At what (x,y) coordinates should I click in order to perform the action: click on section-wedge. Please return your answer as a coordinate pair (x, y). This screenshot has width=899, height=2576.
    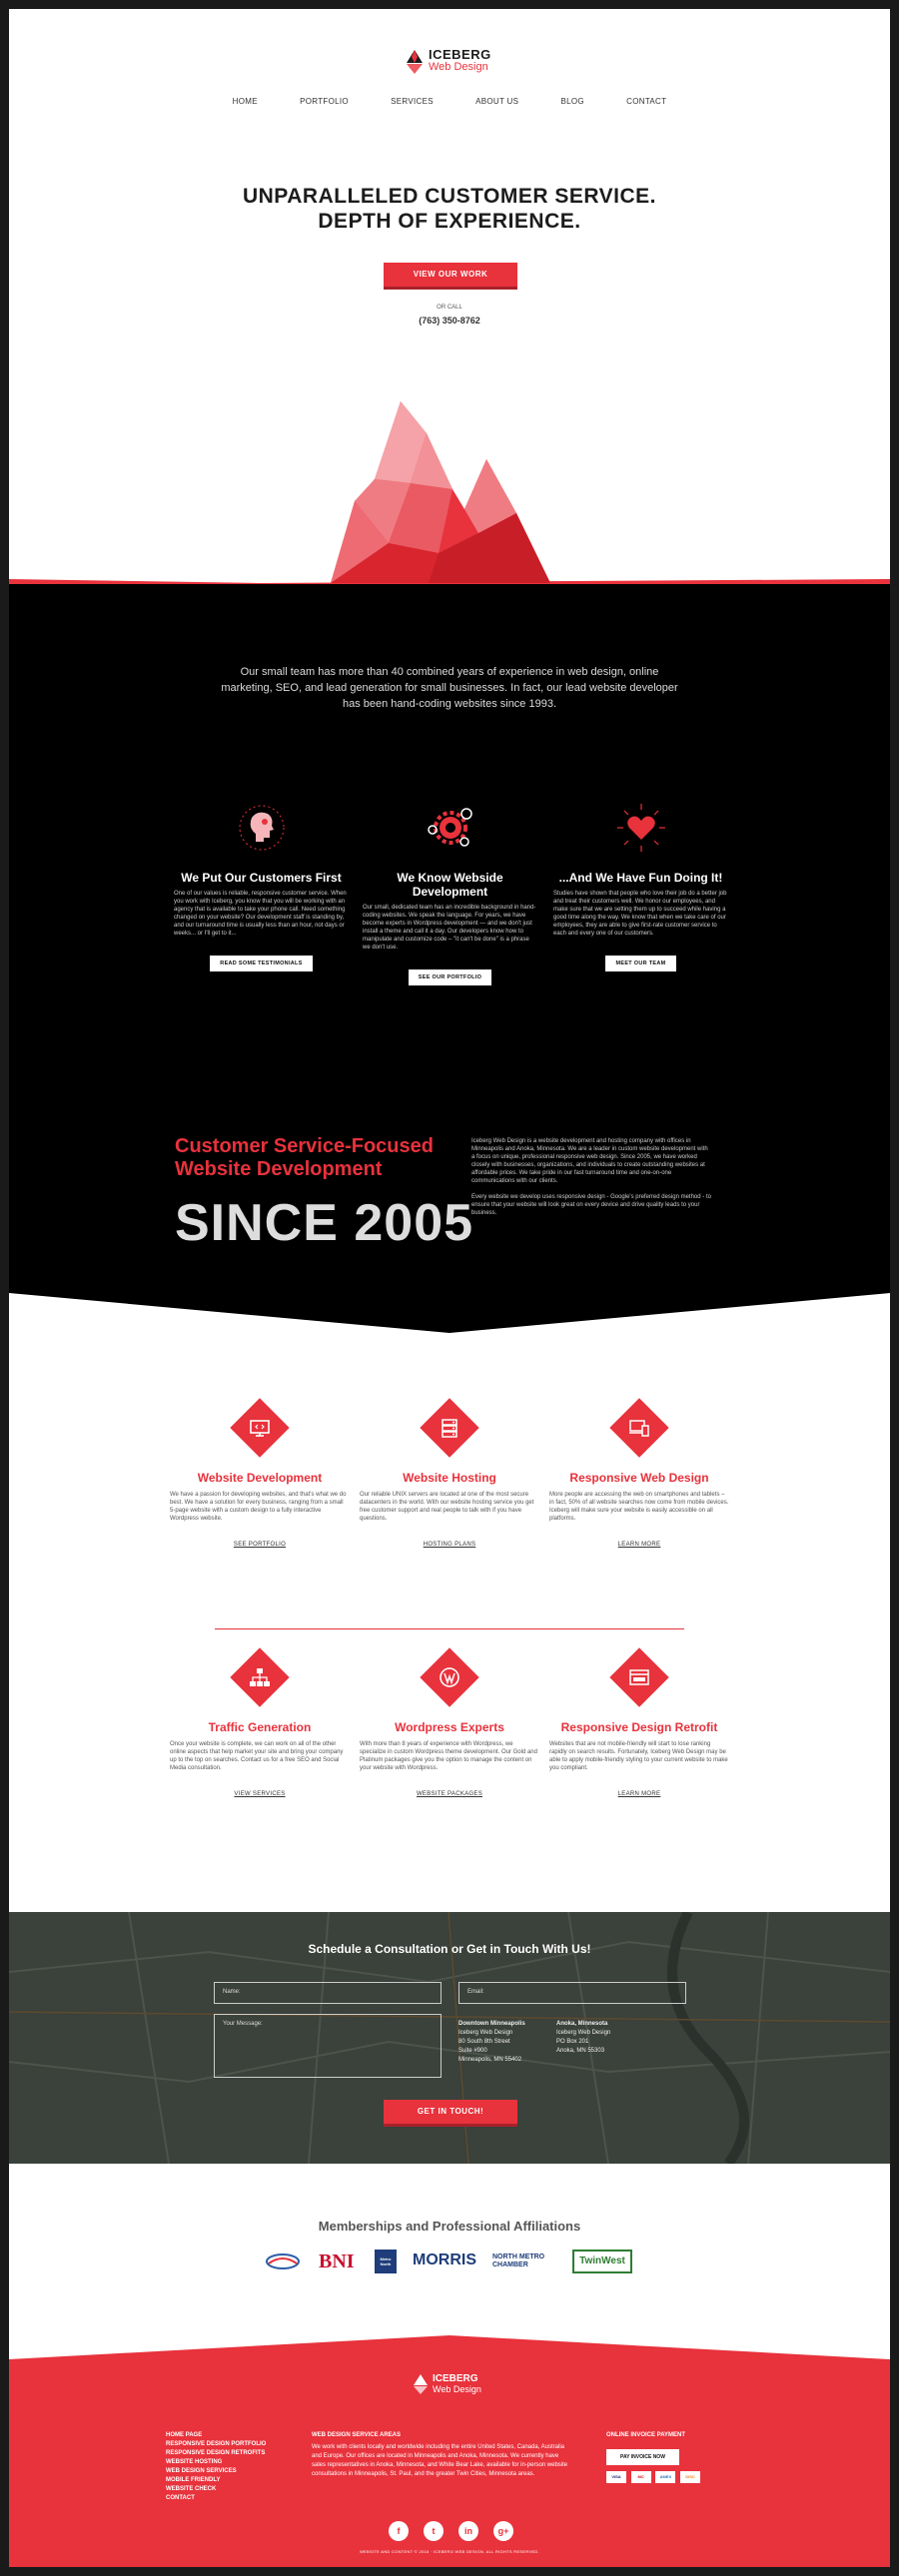
    Looking at the image, I should click on (449, 1313).